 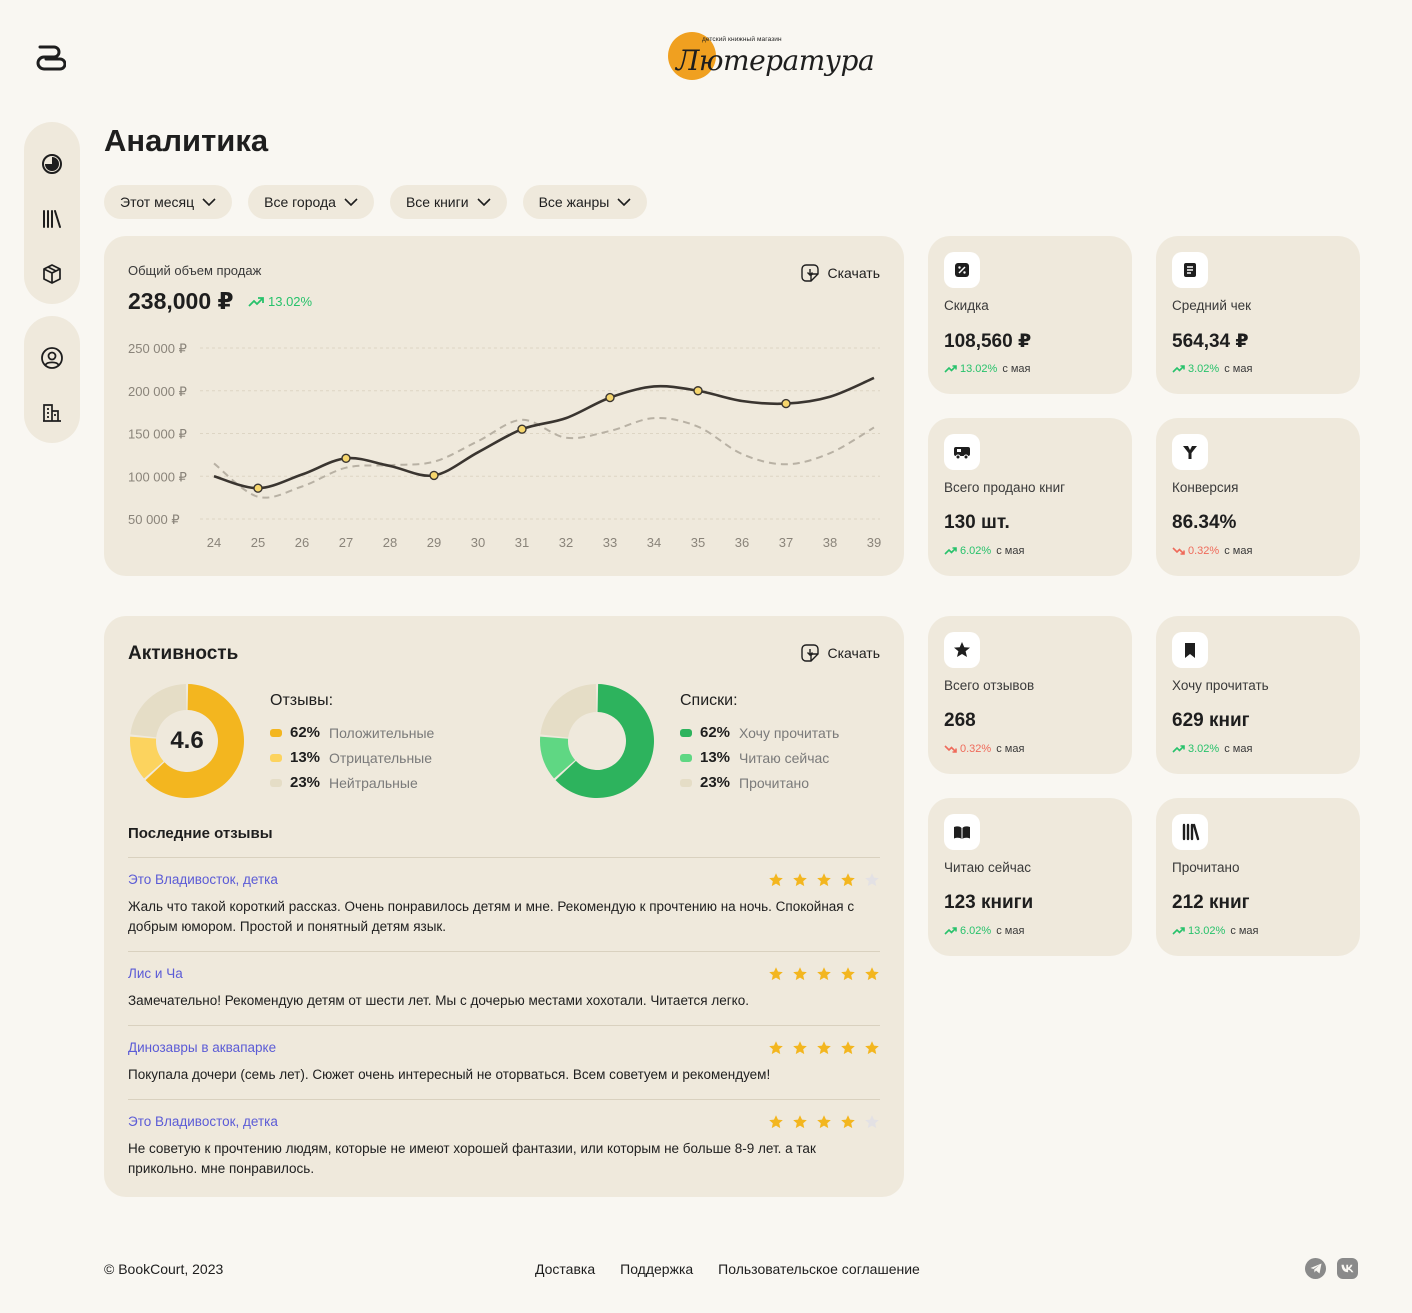 I want to click on stat-value: 564,34 ₽, so click(x=1210, y=341).